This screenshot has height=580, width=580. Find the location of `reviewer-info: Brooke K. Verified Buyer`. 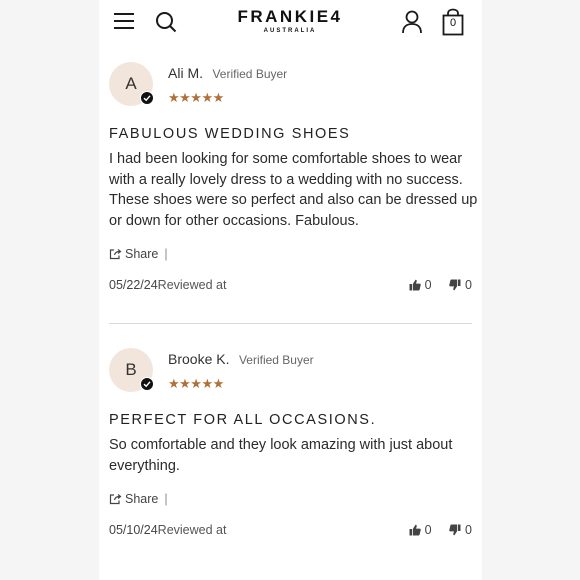

reviewer-info: Brooke K. Verified Buyer is located at coordinates (241, 360).